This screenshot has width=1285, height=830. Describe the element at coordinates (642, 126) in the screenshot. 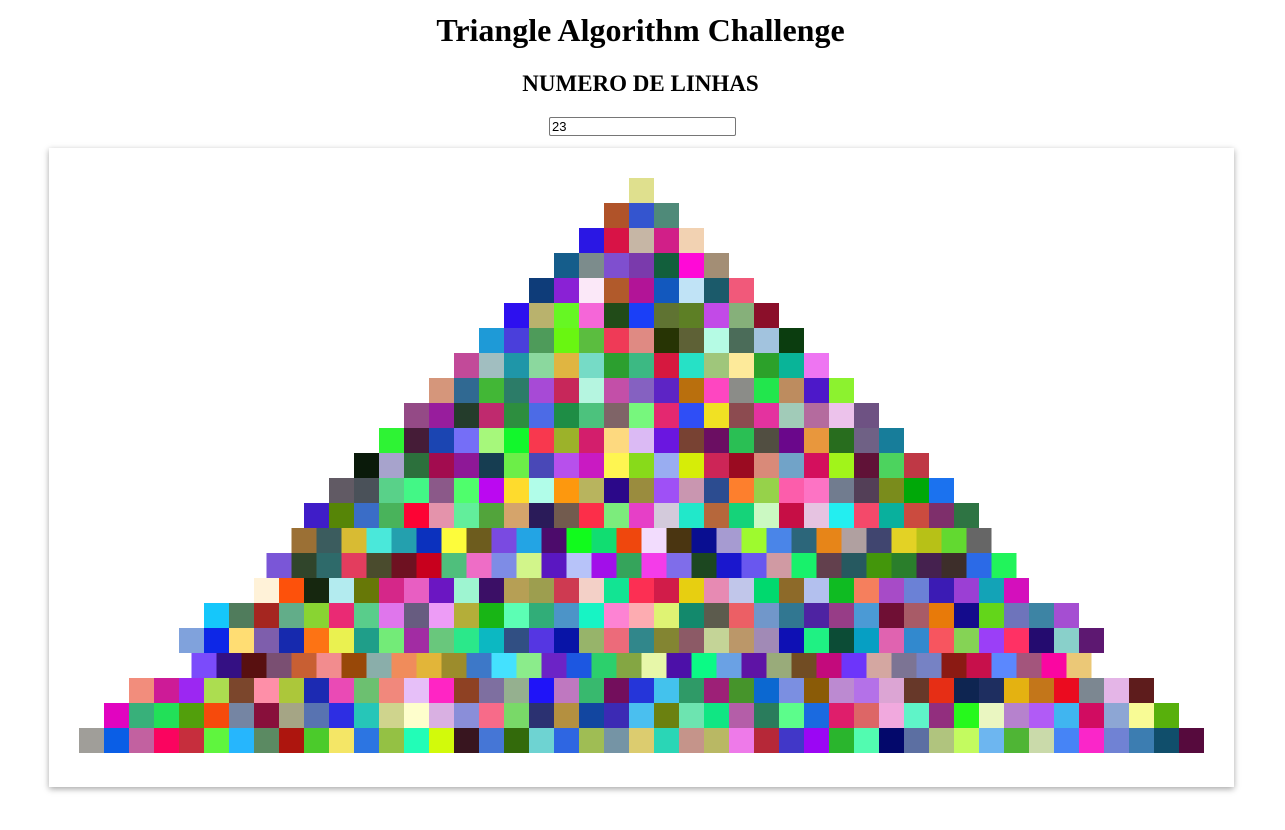

I see `rows-count-input` at that location.